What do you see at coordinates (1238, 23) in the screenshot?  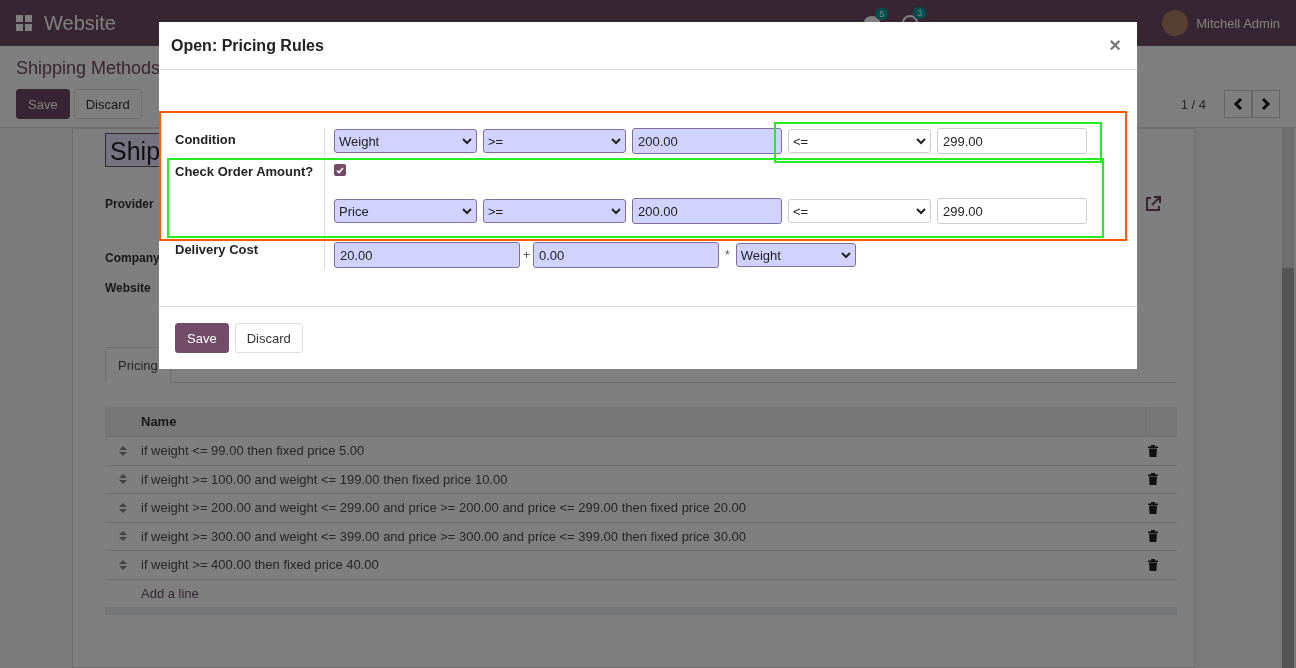 I see `user-name: Mitchell Admin` at bounding box center [1238, 23].